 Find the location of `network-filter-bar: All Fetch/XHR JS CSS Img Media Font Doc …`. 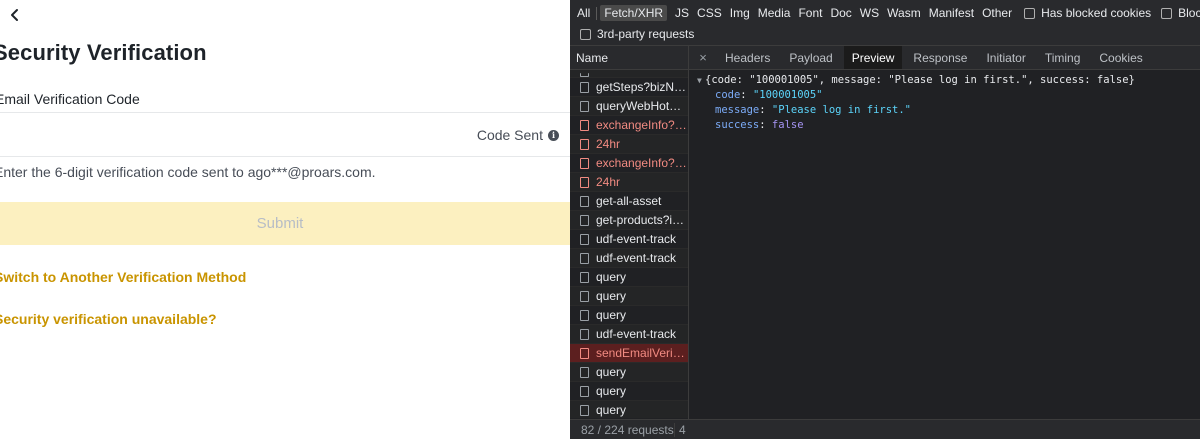

network-filter-bar: All Fetch/XHR JS CSS Img Media Font Doc … is located at coordinates (885, 23).